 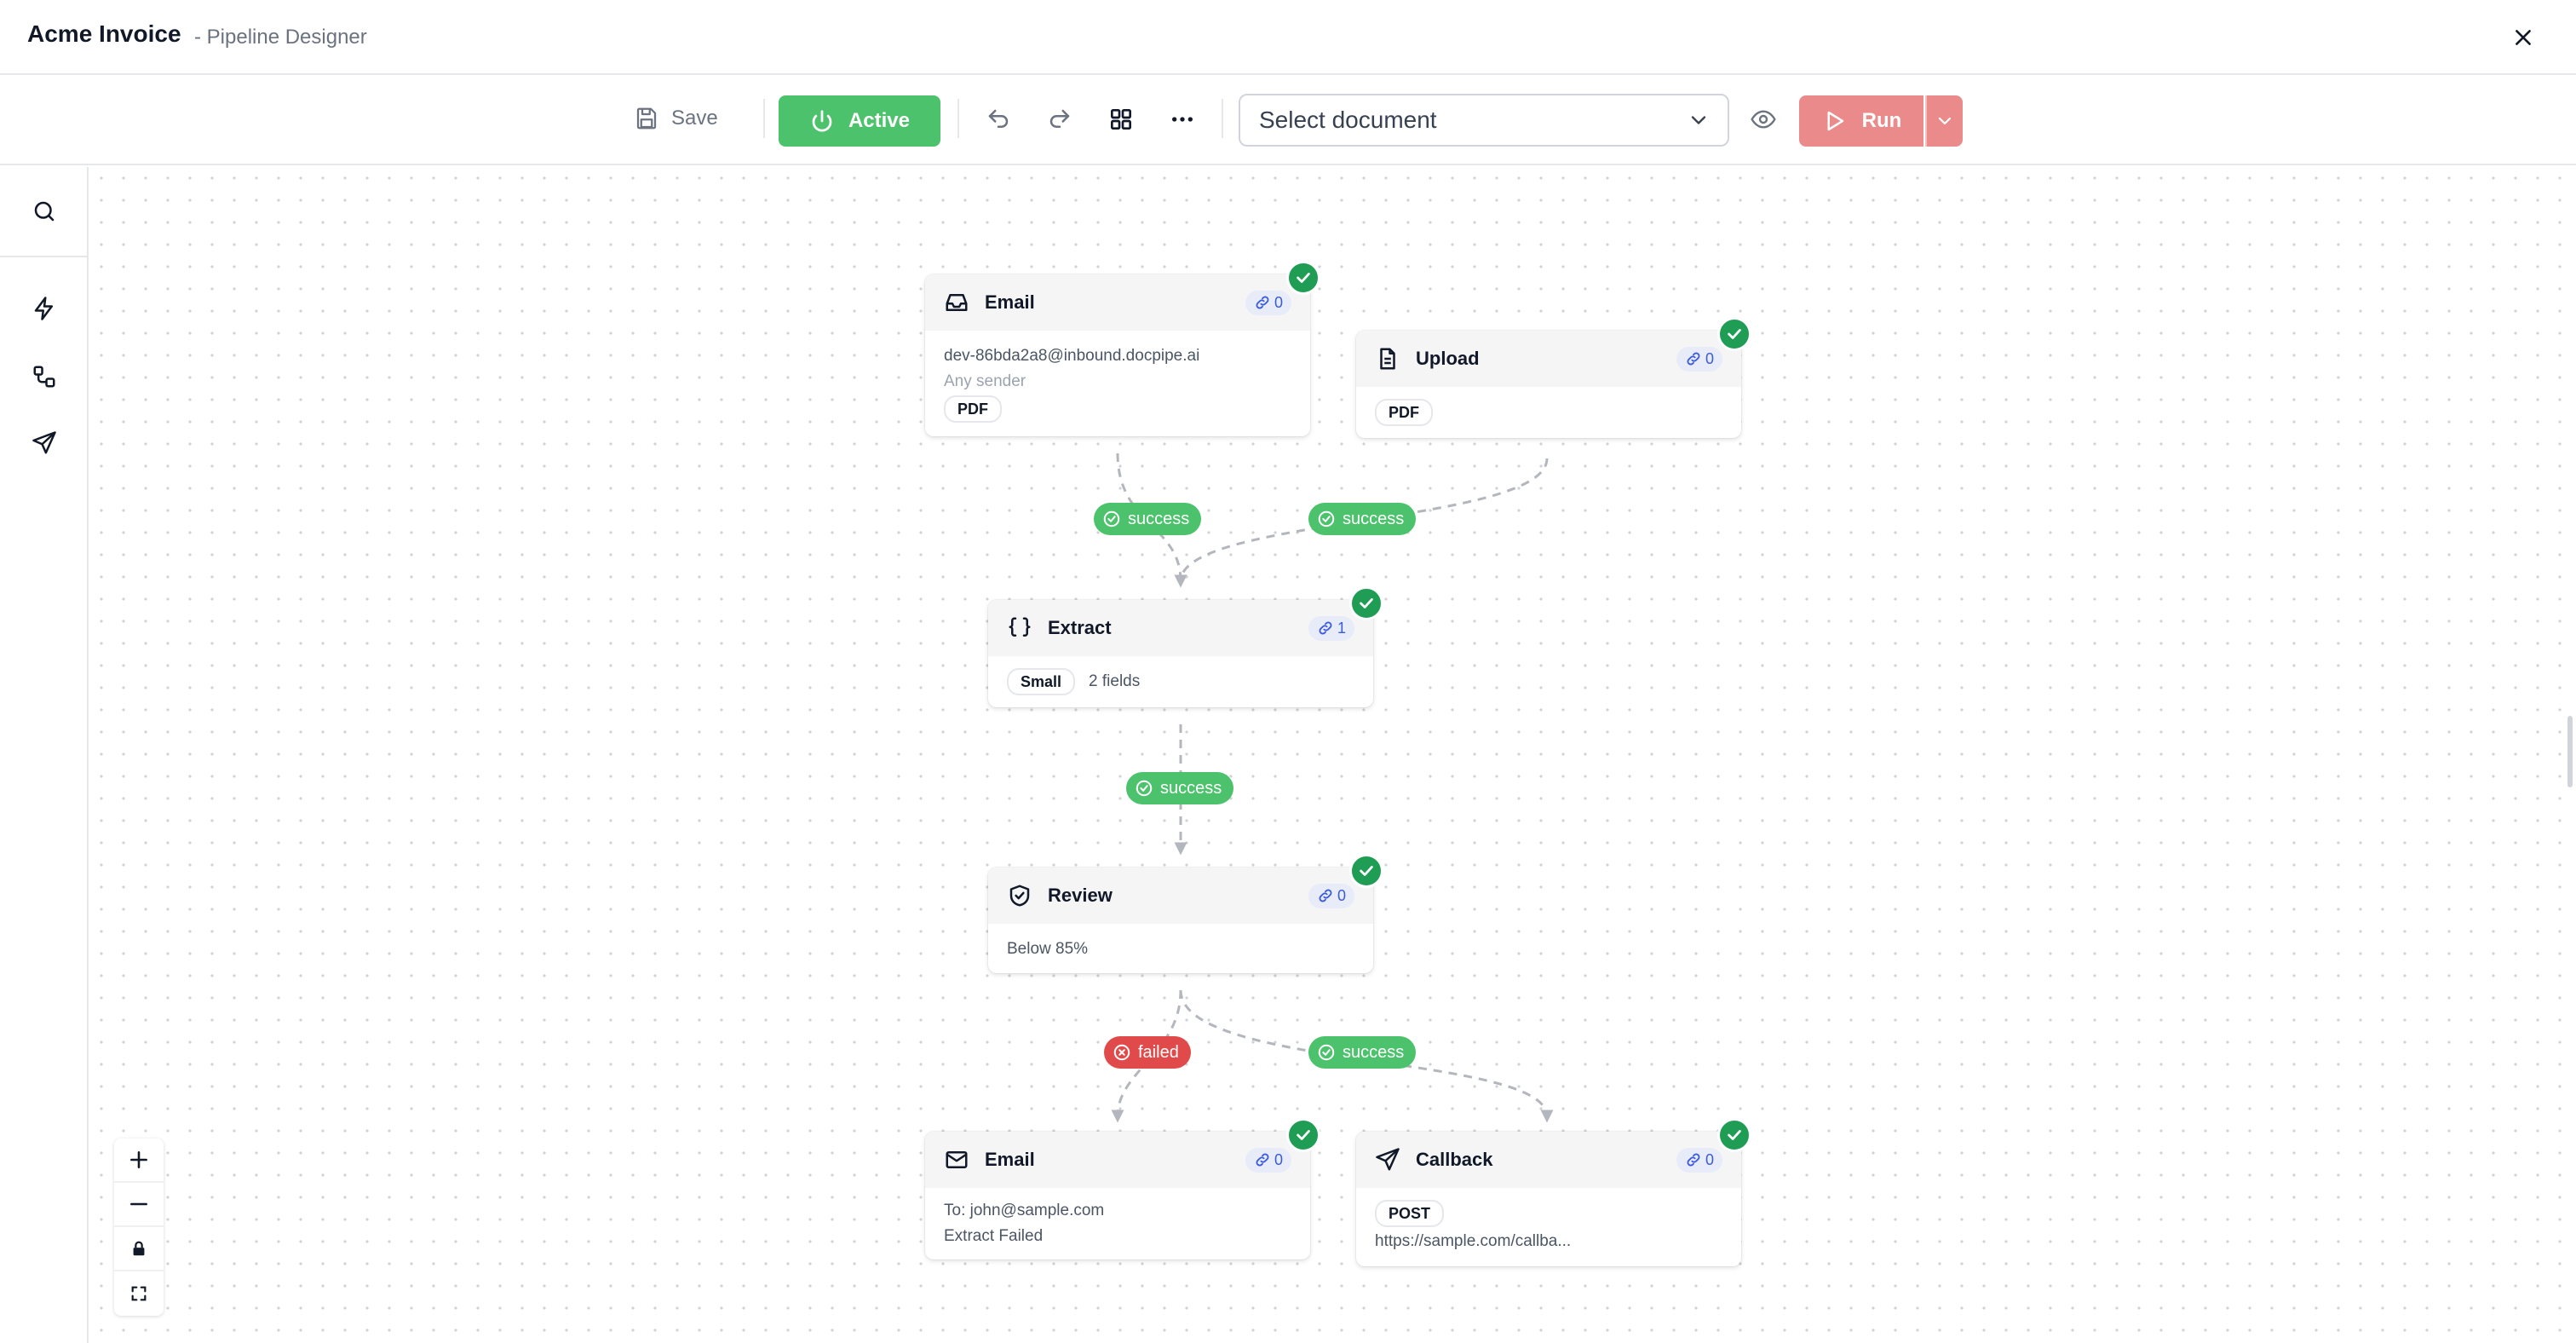 I want to click on zoom-out-button, so click(x=139, y=1205).